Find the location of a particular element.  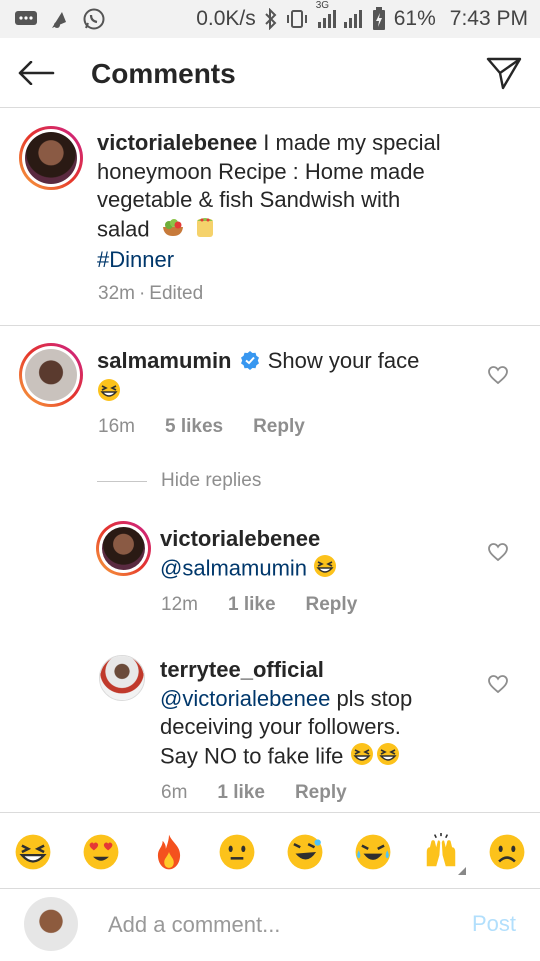

status-bar: 0.0K/s 3G 61% 7:43 PM is located at coordinates (270, 19).